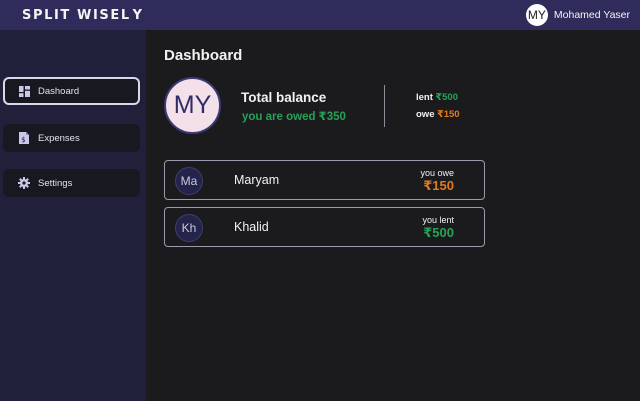 The image size is (640, 401). What do you see at coordinates (591, 15) in the screenshot?
I see `user-name: Mohamed Yaser` at bounding box center [591, 15].